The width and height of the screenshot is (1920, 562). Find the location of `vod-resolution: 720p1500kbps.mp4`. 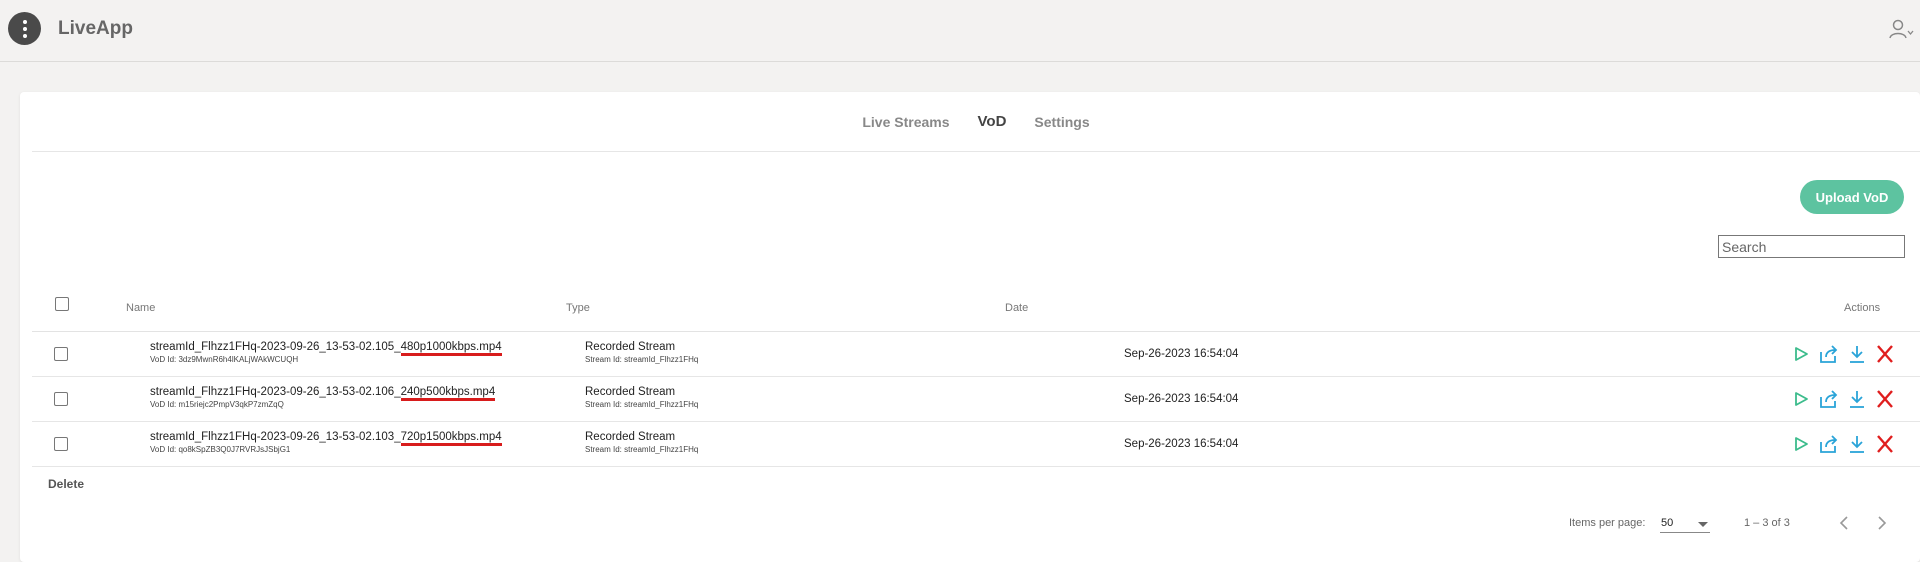

vod-resolution: 720p1500kbps.mp4 is located at coordinates (451, 438).